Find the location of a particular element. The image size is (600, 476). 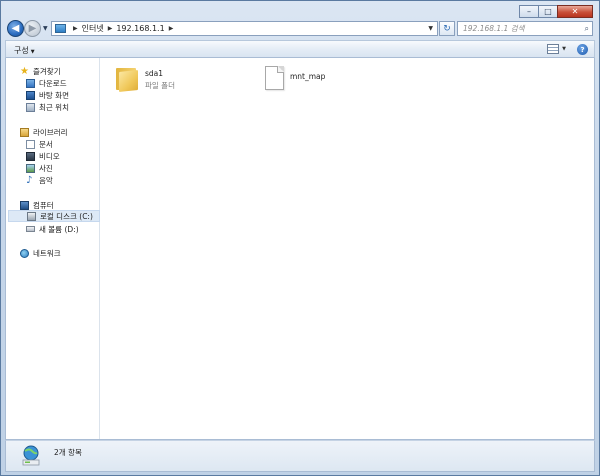

organize-button: 구성 ▼ is located at coordinates (24, 50).